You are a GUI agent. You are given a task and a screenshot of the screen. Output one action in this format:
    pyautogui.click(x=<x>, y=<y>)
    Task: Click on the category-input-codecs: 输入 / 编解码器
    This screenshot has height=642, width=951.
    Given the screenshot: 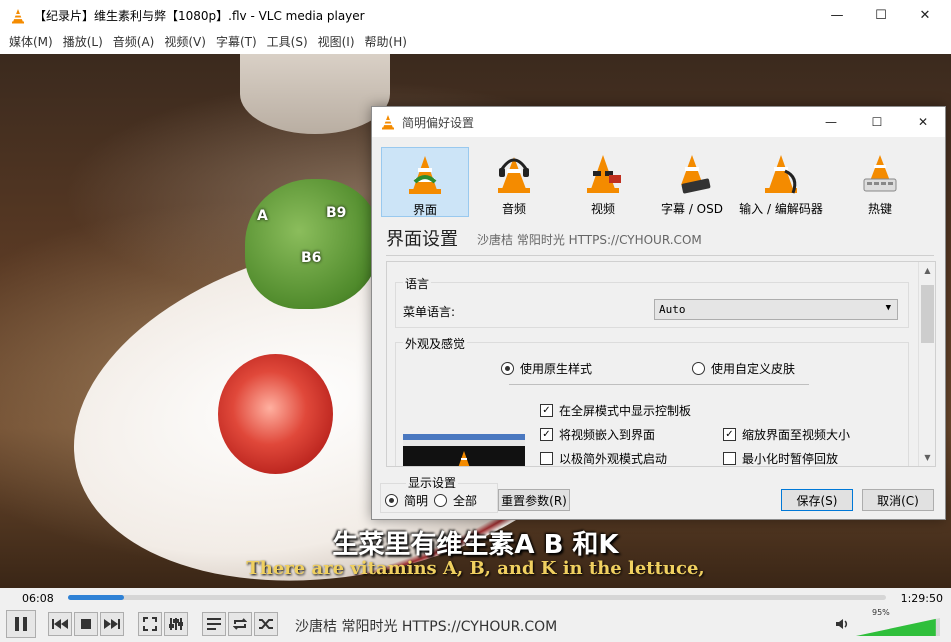 What is the action you would take?
    pyautogui.click(x=781, y=182)
    